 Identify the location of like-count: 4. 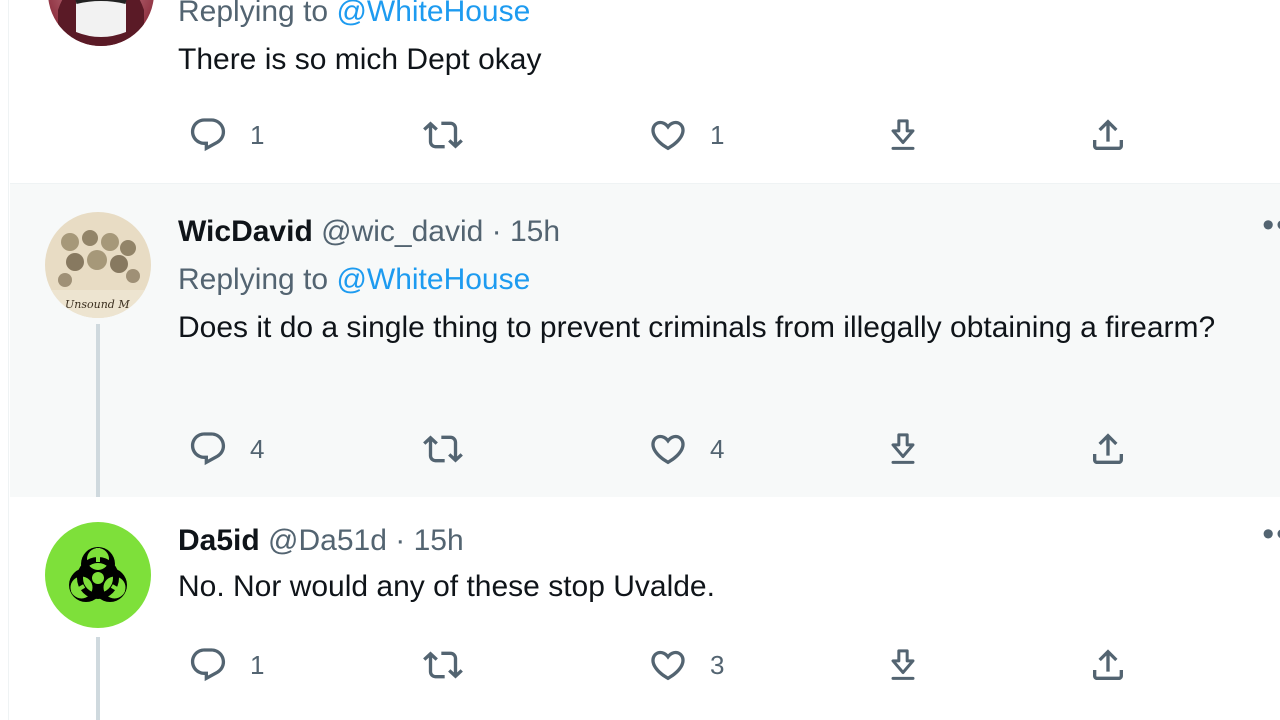
(717, 448).